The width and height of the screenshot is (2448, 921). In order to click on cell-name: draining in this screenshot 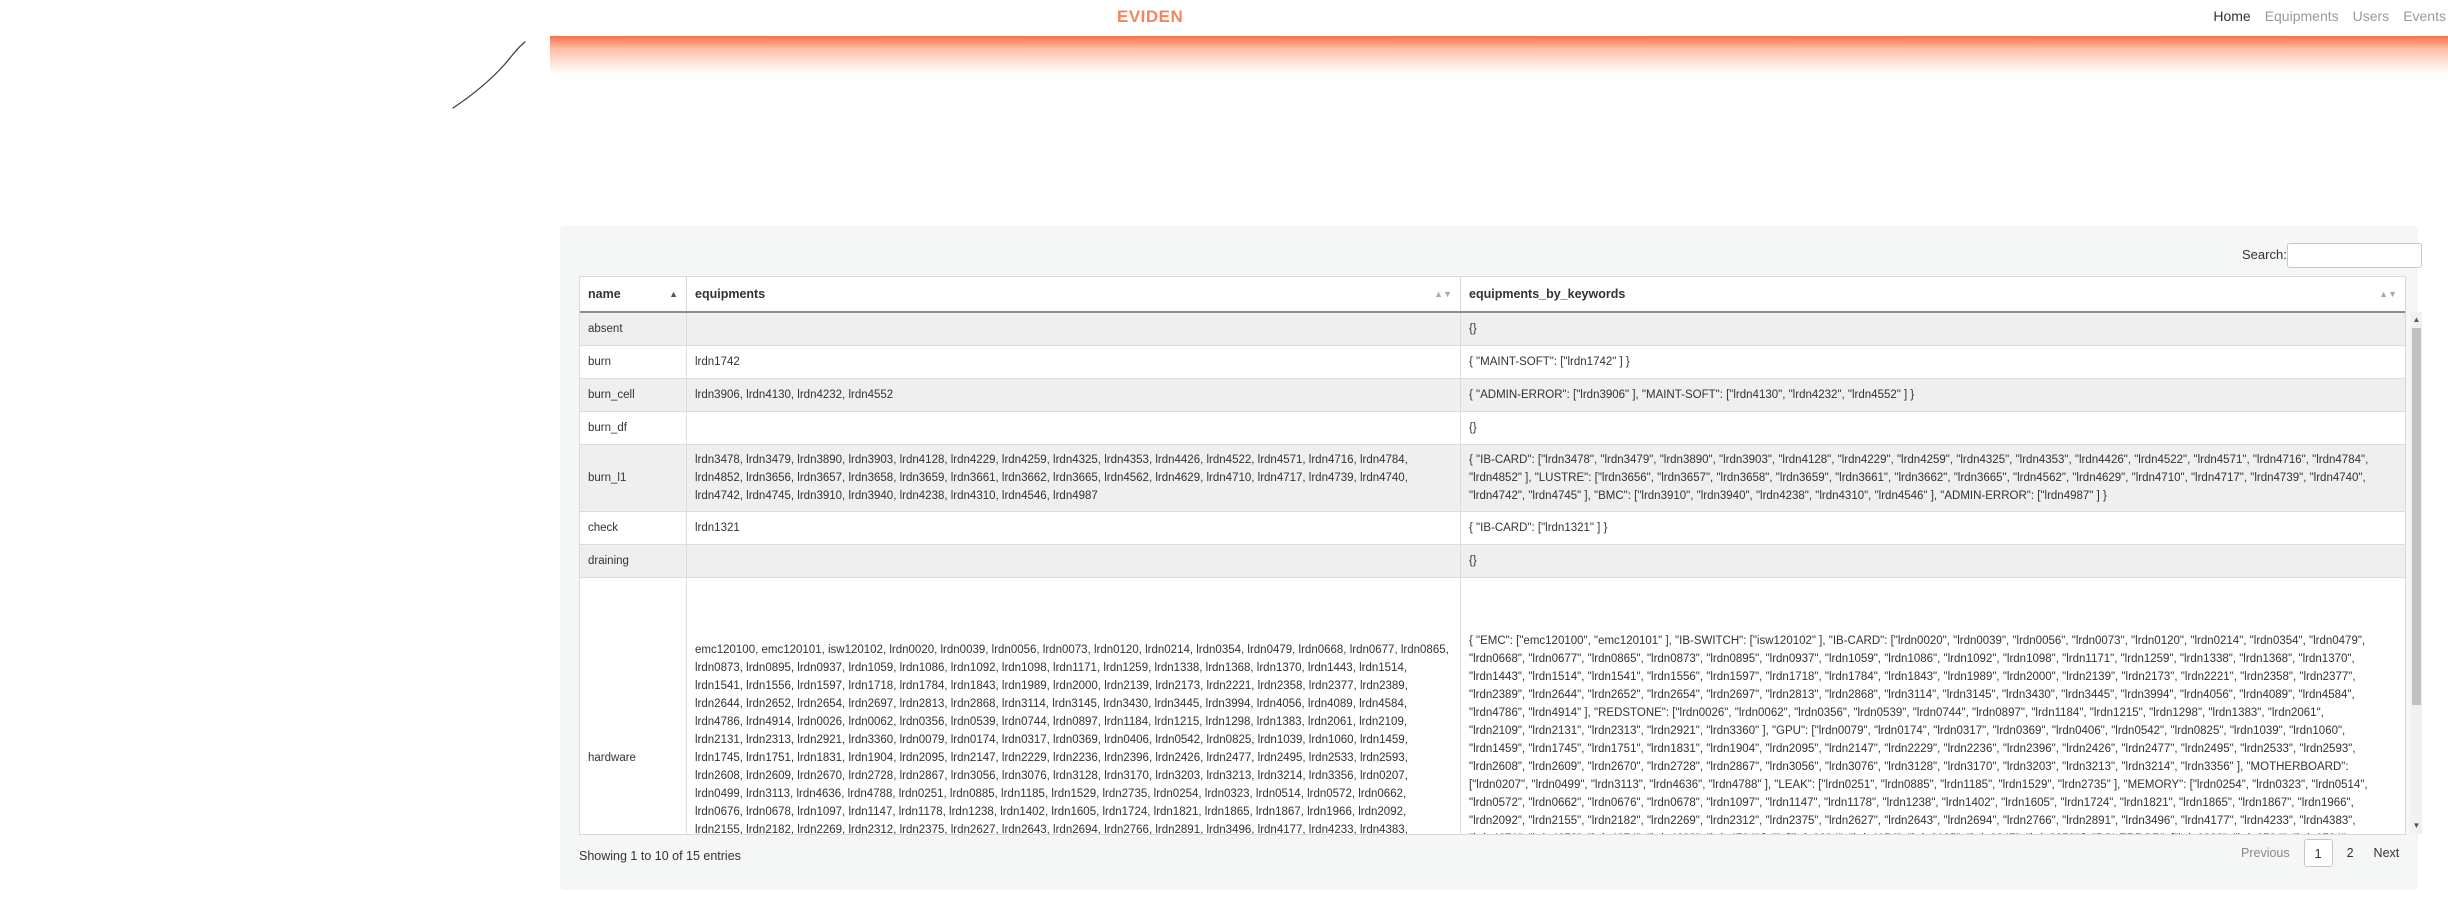, I will do `click(633, 561)`.